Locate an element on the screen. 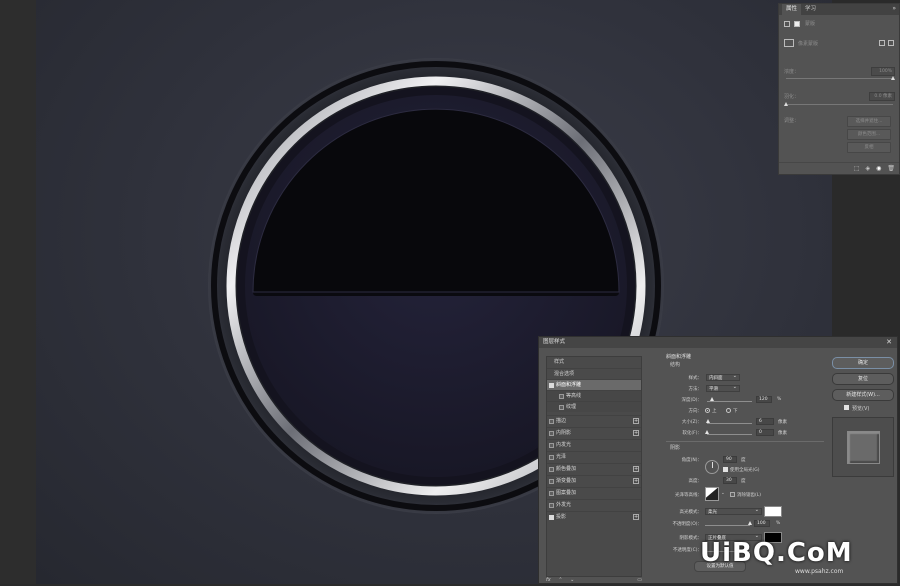 The image size is (900, 586). soften-slider-thumb is located at coordinates (707, 432).